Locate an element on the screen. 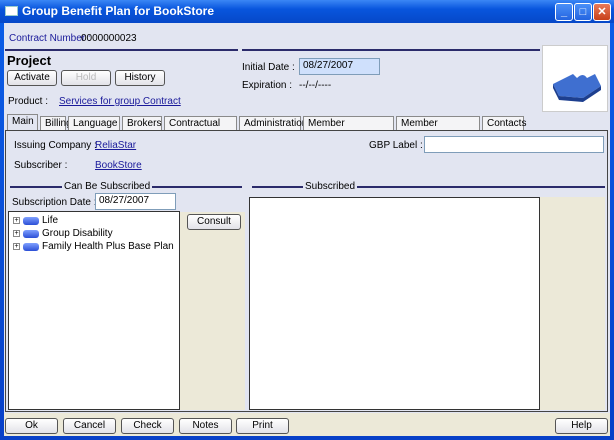 The height and width of the screenshot is (440, 614). tree-item: + Family Health Plus Base Plan is located at coordinates (93, 246).